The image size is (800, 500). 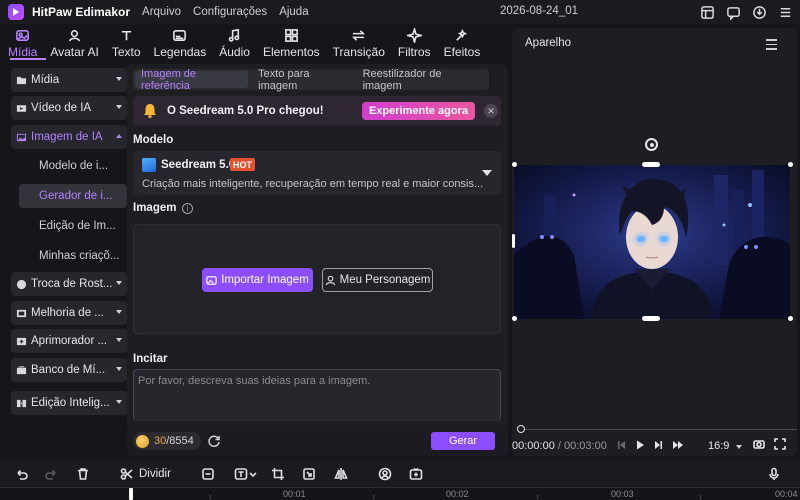 I want to click on active-tab-indicator, so click(x=28, y=59).